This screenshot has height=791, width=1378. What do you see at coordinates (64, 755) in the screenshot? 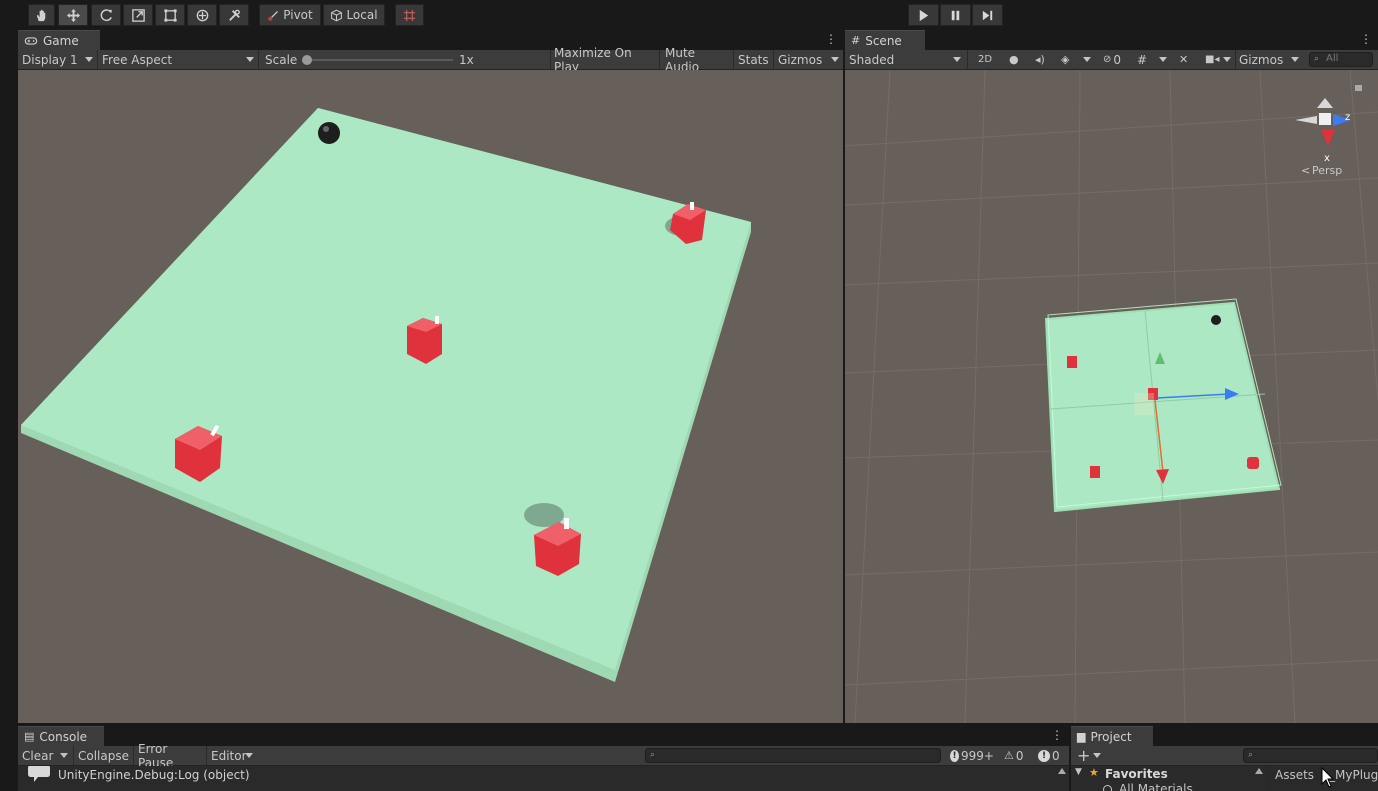
I see `clear-dropdown` at bounding box center [64, 755].